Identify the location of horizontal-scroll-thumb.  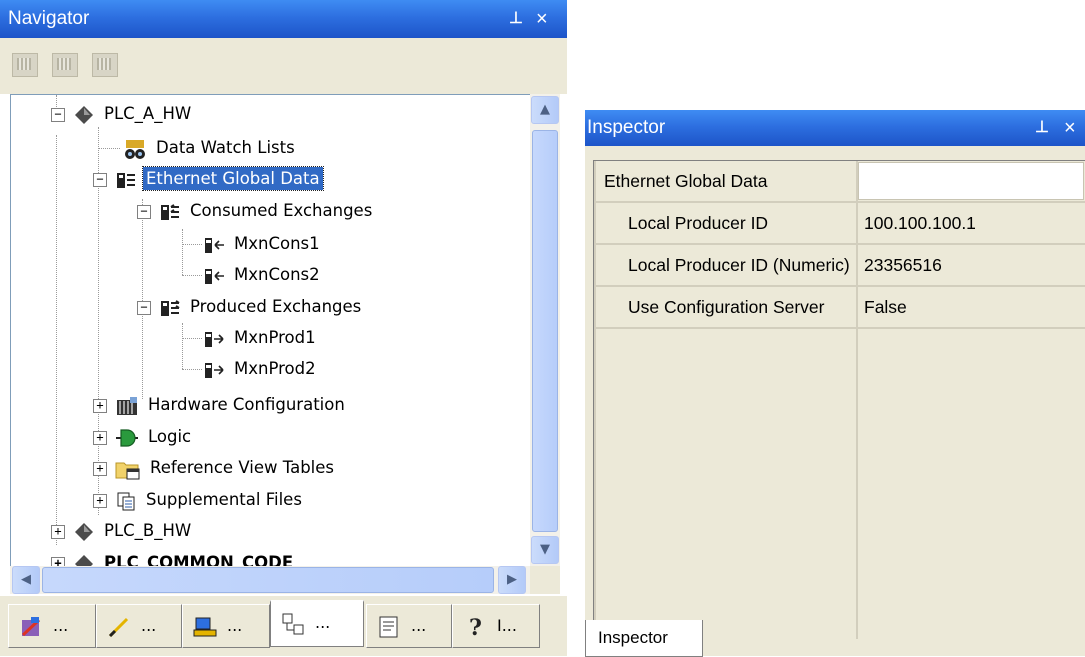
(268, 580).